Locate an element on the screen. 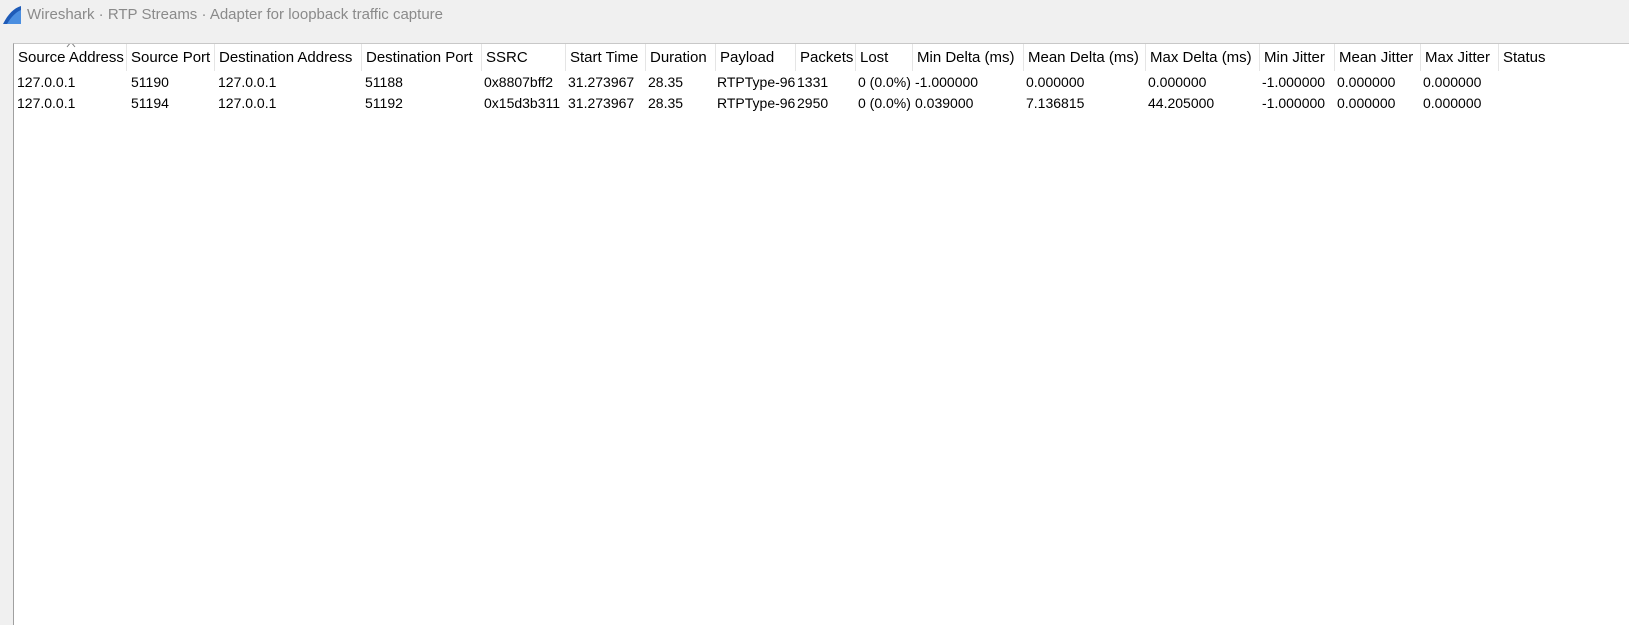 Image resolution: width=1629 pixels, height=625 pixels. cell-mean-delta: 7.136815 is located at coordinates (1055, 103).